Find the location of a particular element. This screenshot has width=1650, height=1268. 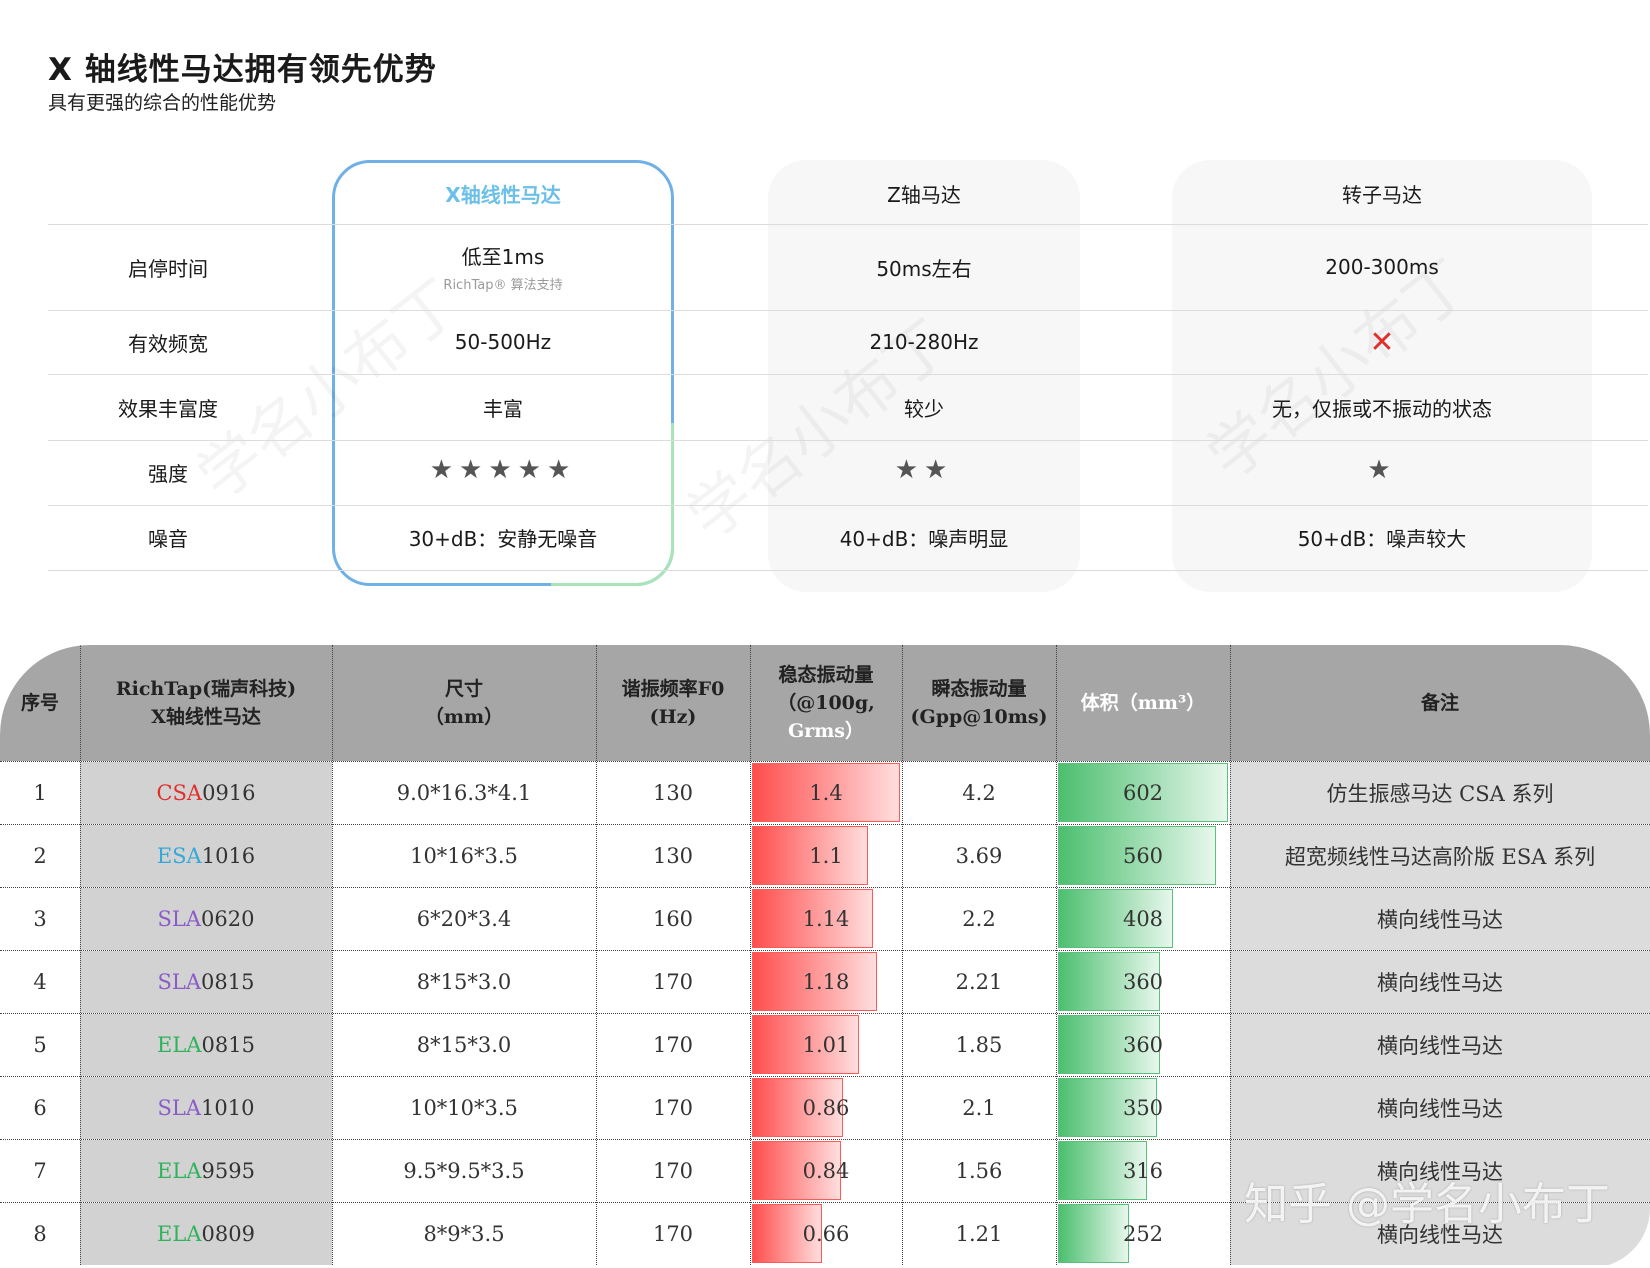

row-label-richness: 效果丰富度 is located at coordinates (168, 408).